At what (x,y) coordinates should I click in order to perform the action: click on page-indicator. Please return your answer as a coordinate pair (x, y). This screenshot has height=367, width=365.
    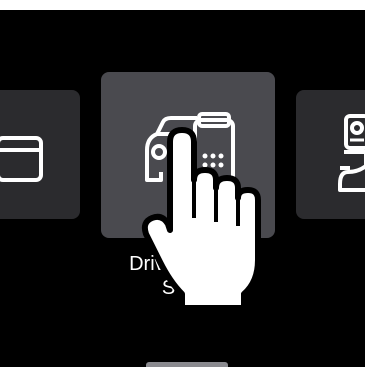
    Looking at the image, I should click on (187, 364).